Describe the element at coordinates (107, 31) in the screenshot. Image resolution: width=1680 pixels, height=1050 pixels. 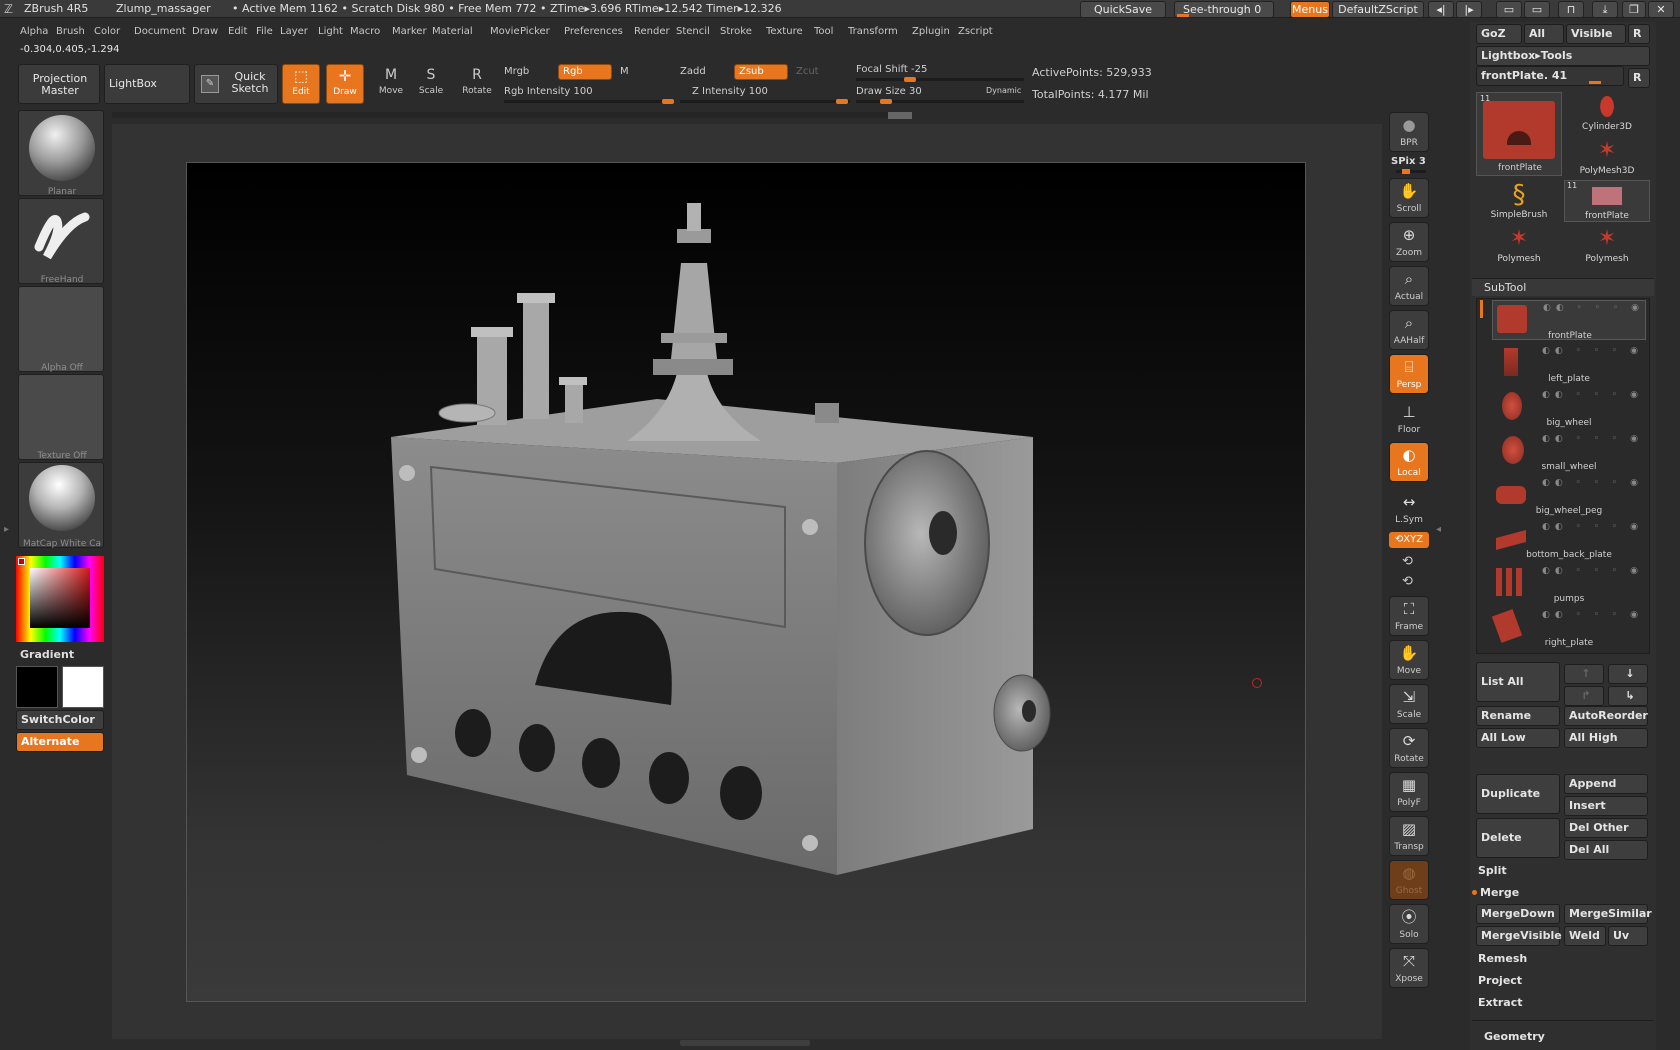
I see `menu-color: Color` at that location.